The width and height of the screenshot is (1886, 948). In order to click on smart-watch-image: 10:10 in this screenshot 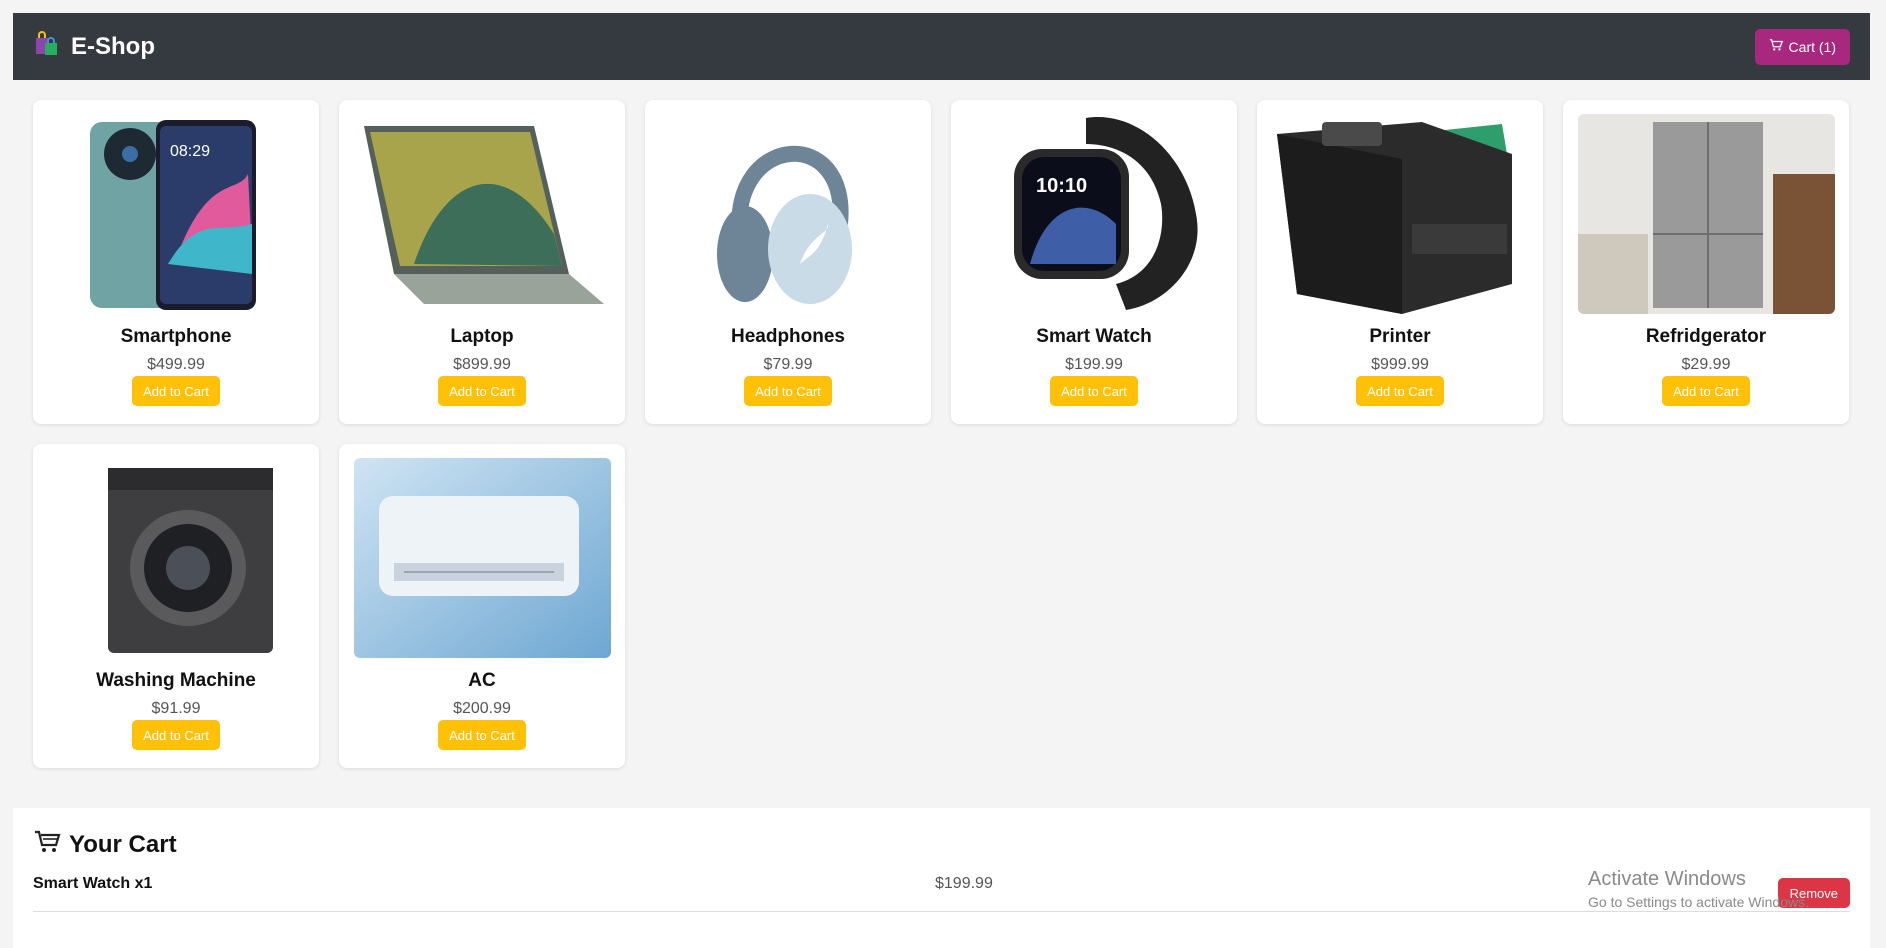, I will do `click(1094, 214)`.